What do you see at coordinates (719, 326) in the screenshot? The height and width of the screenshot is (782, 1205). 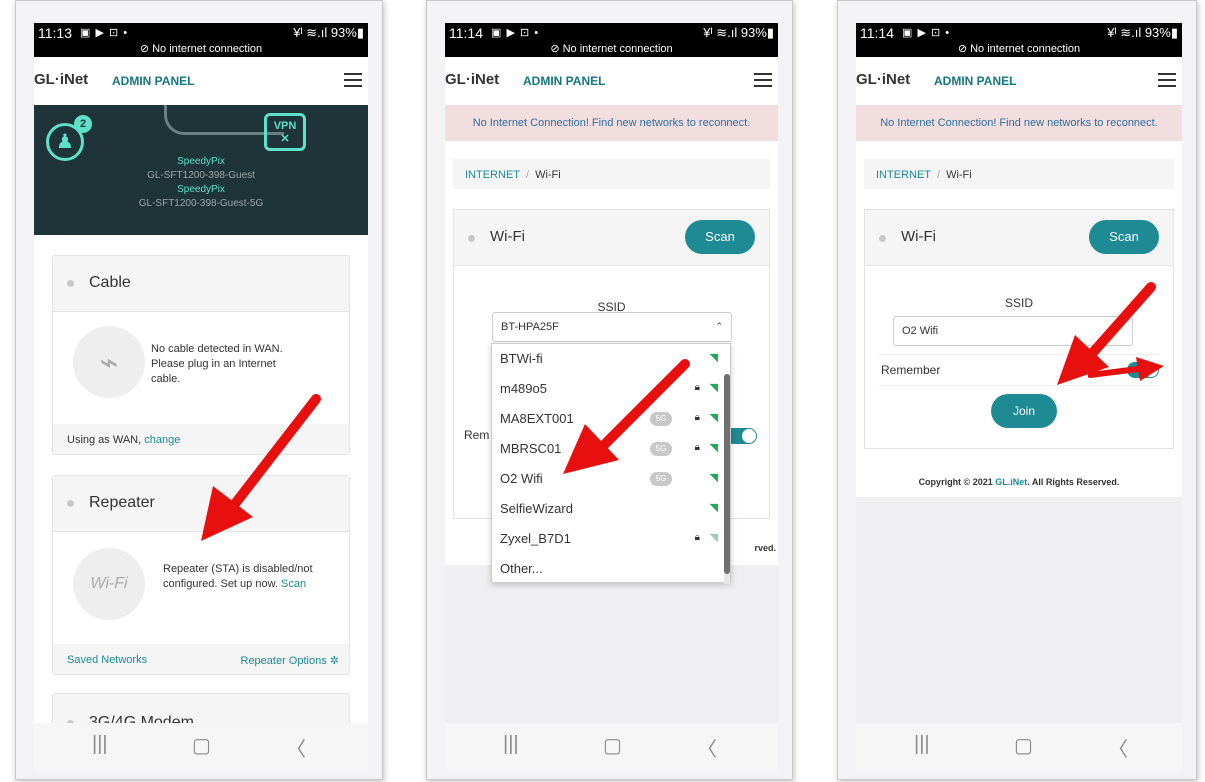 I see `chevron-up-icon: ⌃` at bounding box center [719, 326].